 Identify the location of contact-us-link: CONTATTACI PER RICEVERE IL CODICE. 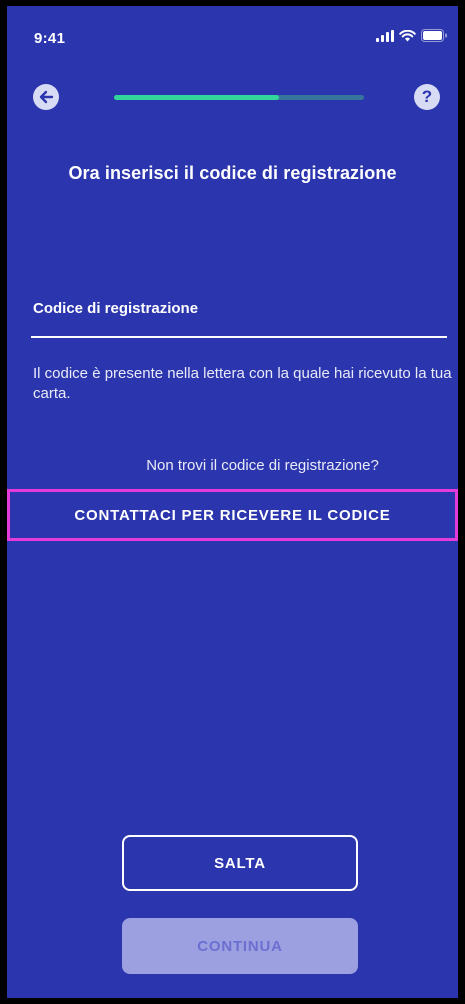
(232, 515).